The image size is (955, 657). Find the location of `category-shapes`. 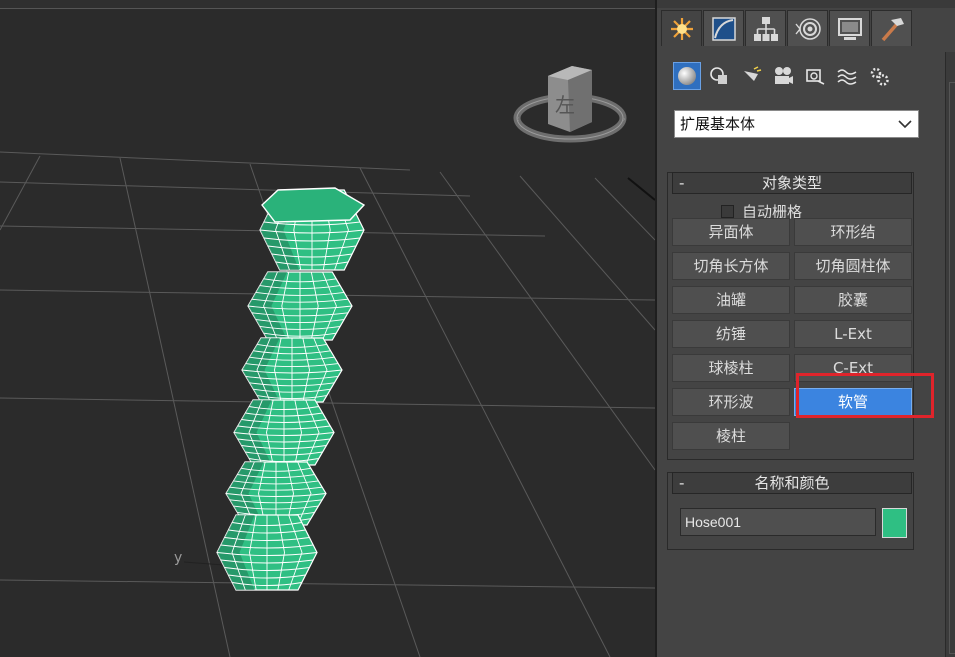

category-shapes is located at coordinates (719, 76).